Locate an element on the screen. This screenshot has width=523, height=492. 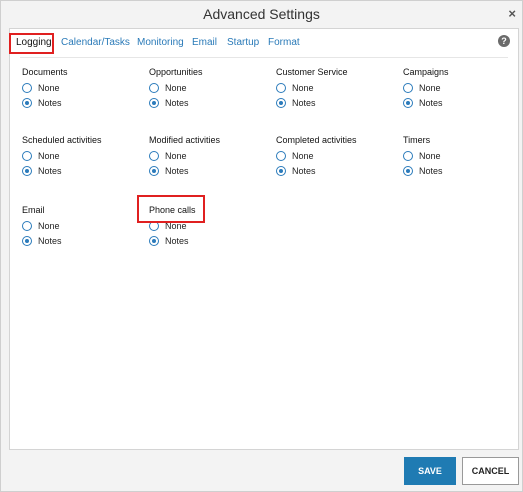
dialog-title: Advanced Settings is located at coordinates (261, 14).